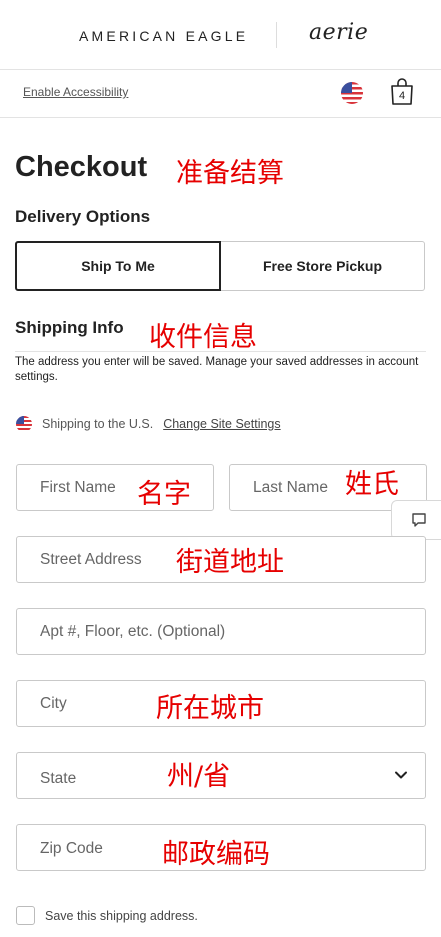 Image resolution: width=441 pixels, height=937 pixels. What do you see at coordinates (163, 36) in the screenshot?
I see `american-eagle-logo: AMERICAN EAGLE` at bounding box center [163, 36].